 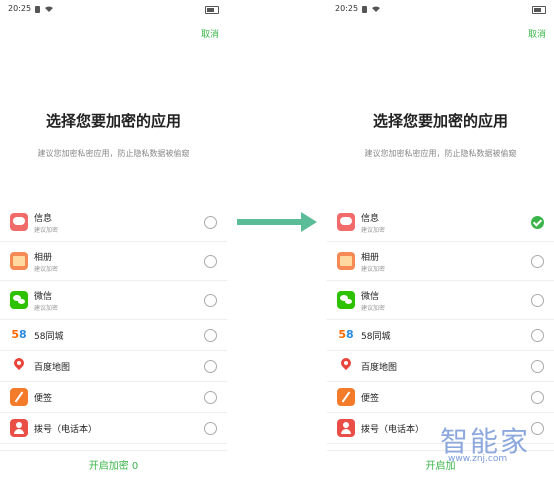 What do you see at coordinates (495, 447) in the screenshot?
I see `watermark-logo: 智能家 www.znj.com` at bounding box center [495, 447].